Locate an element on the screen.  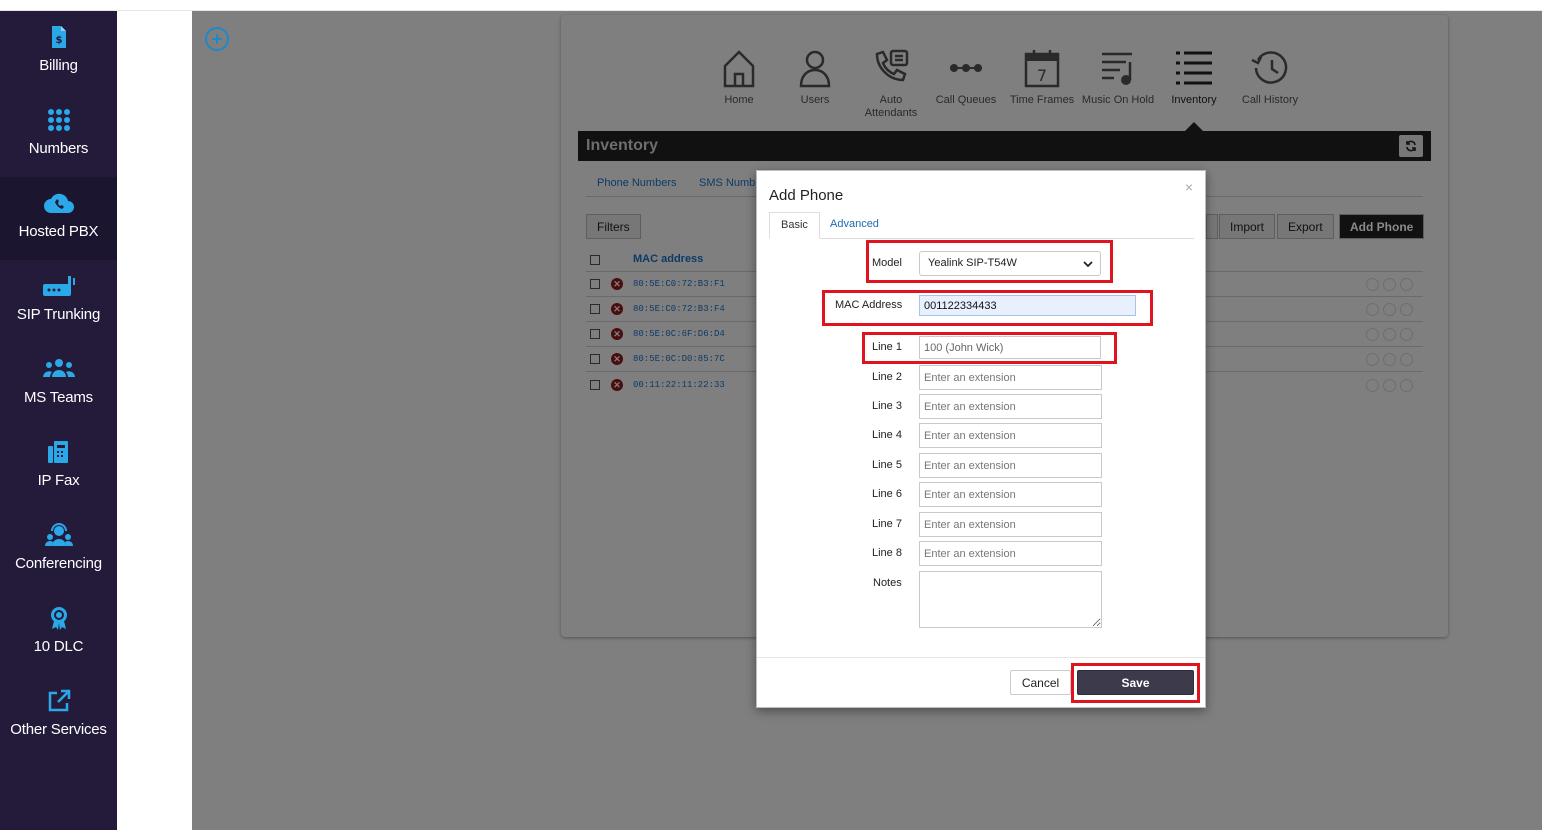
add-circle-icon is located at coordinates (217, 39).